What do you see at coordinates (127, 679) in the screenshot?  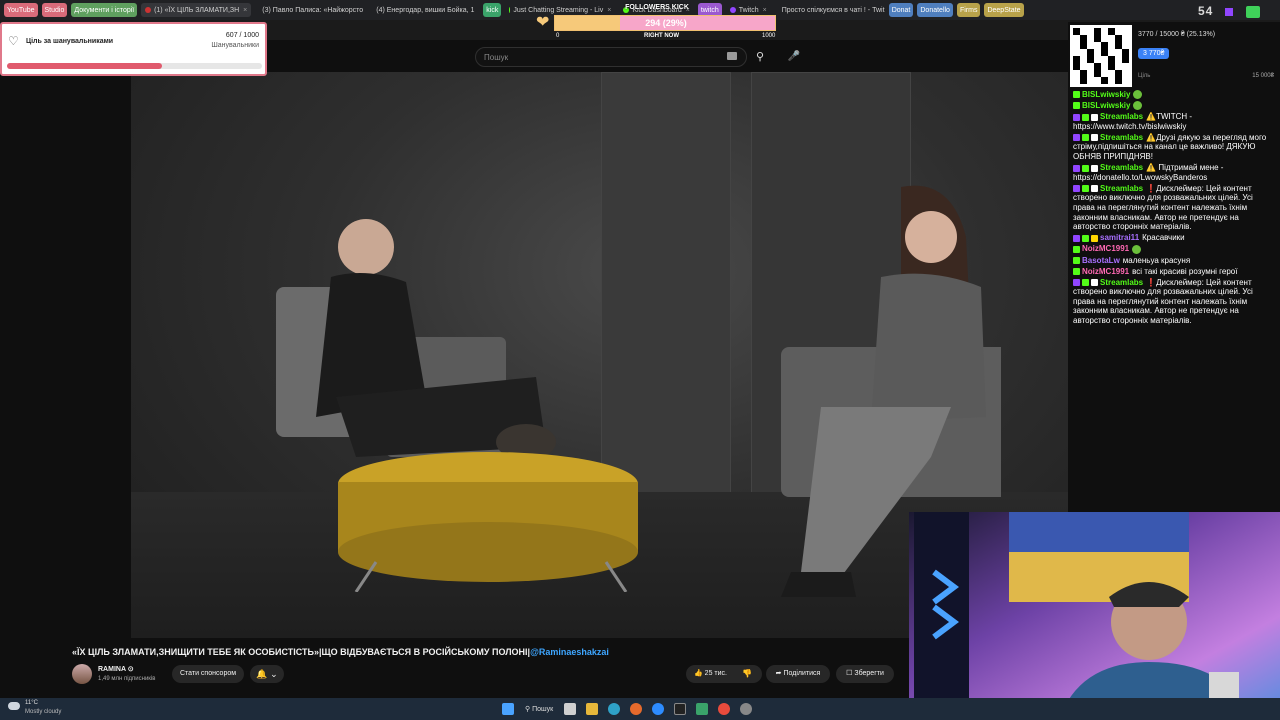 I see `subscriber-count: 1,49 млн підписників` at bounding box center [127, 679].